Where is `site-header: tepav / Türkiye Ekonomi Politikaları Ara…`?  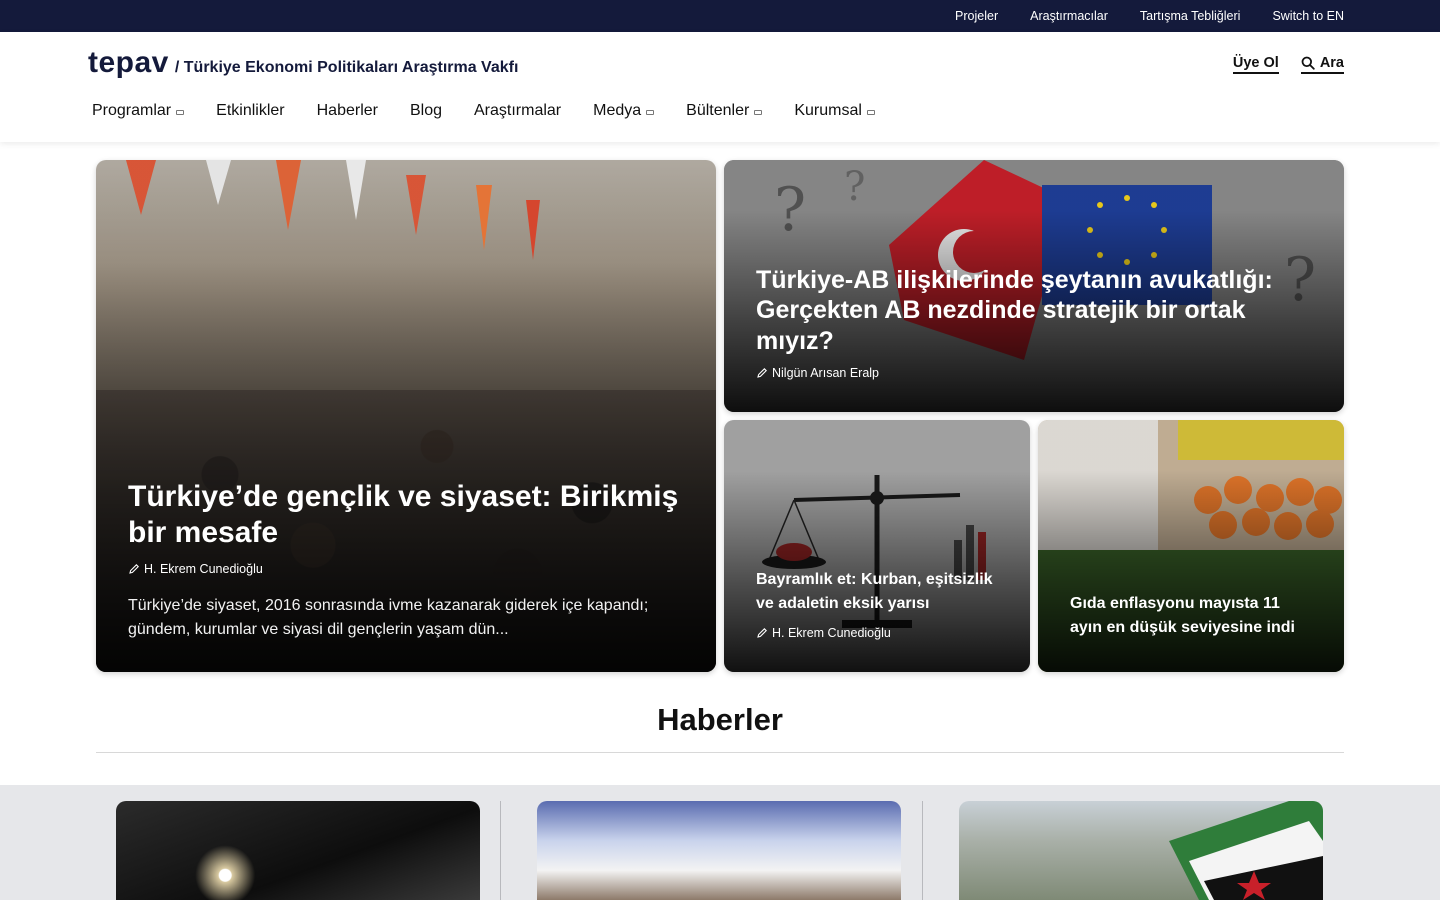
site-header: tepav / Türkiye Ekonomi Politikaları Ara… is located at coordinates (720, 87).